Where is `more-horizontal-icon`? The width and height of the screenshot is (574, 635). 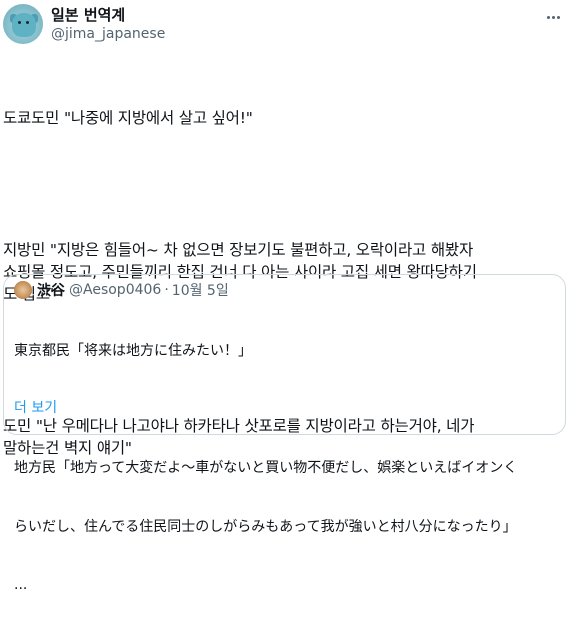
more-horizontal-icon is located at coordinates (553, 17).